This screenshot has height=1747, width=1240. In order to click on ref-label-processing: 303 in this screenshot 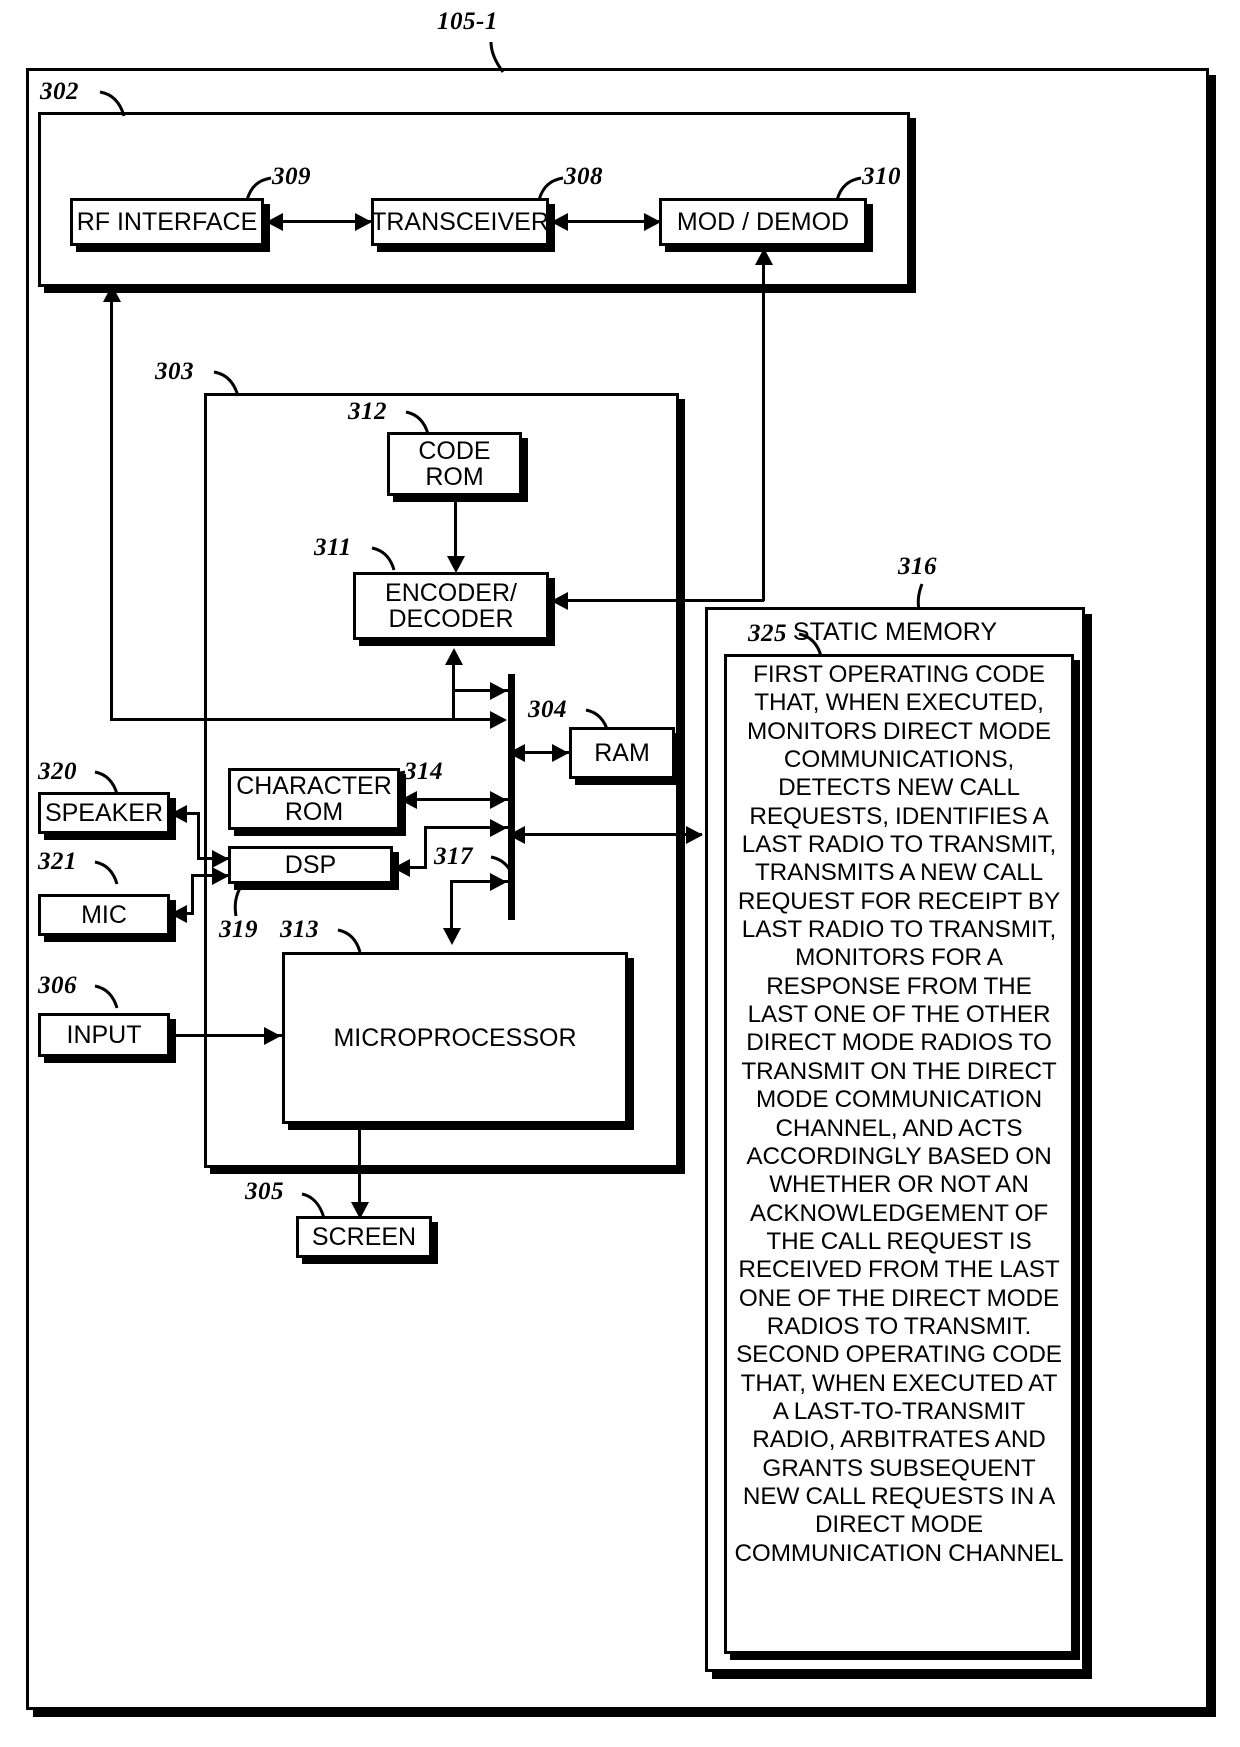, I will do `click(174, 371)`.